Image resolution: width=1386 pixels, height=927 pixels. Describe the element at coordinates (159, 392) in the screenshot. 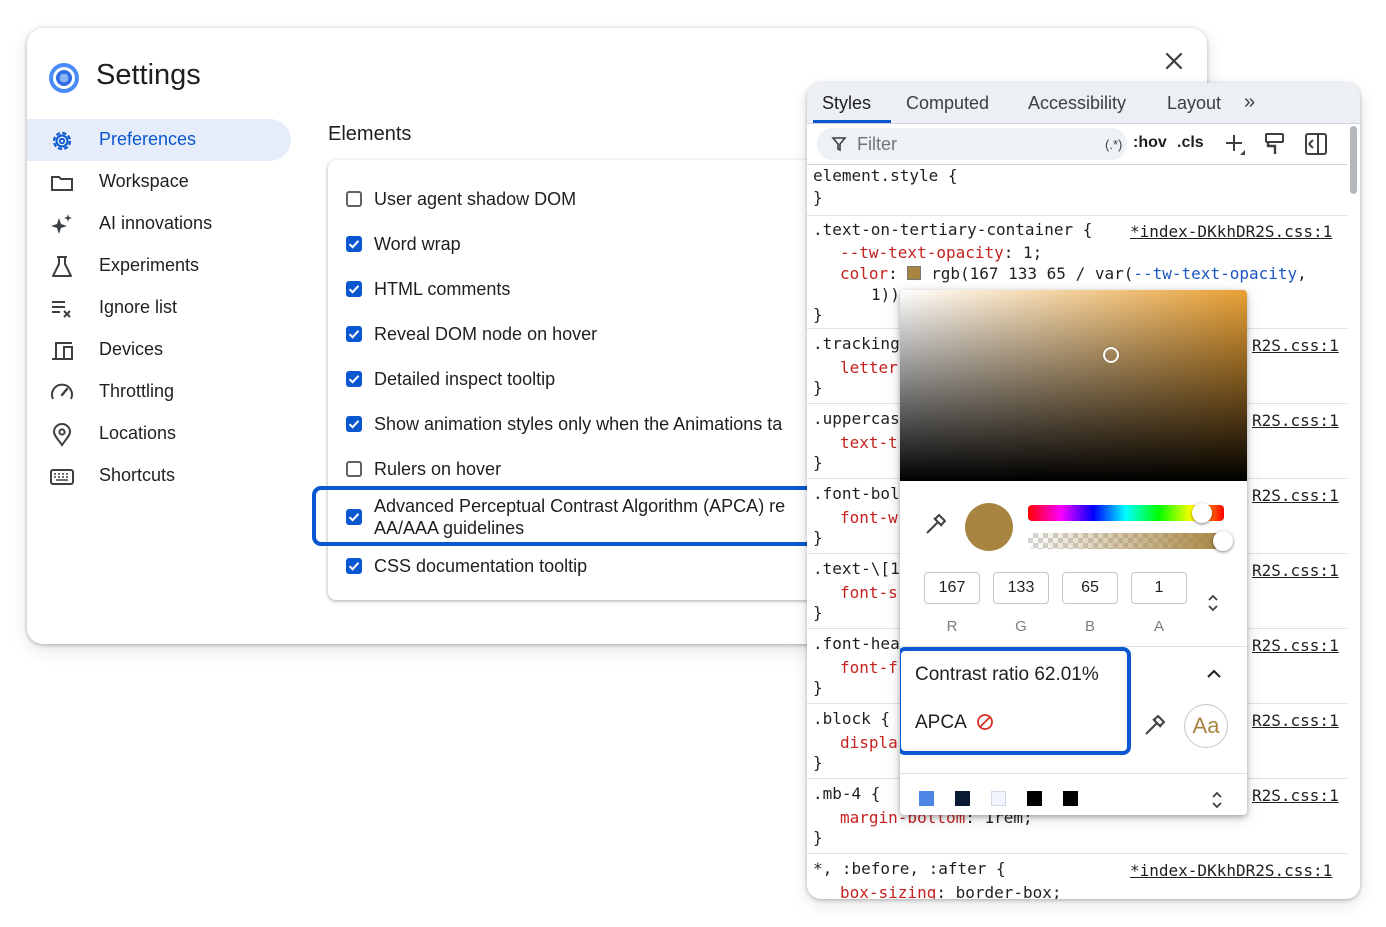

I see `sidebar-item-throttling: Throttling` at that location.